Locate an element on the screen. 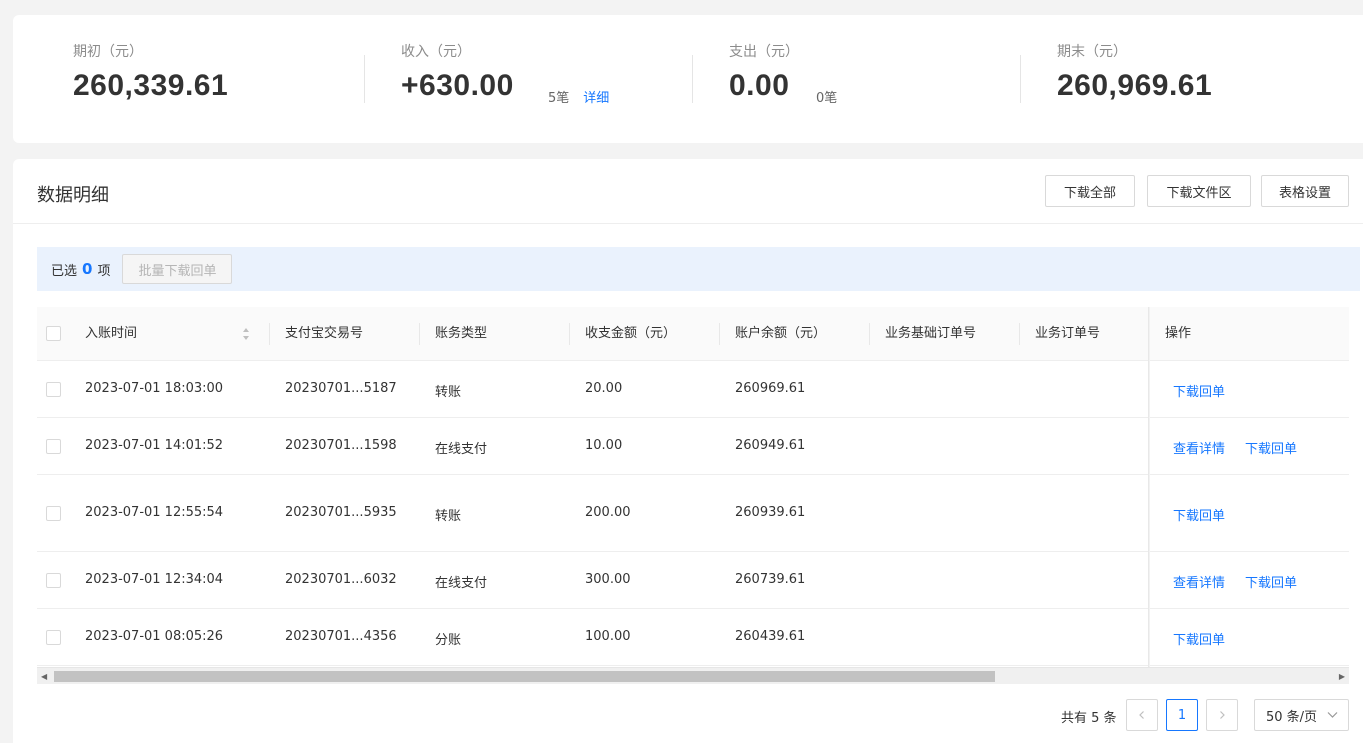 This screenshot has width=1363, height=743. cell-trade-no: 20230701...1598 is located at coordinates (341, 445).